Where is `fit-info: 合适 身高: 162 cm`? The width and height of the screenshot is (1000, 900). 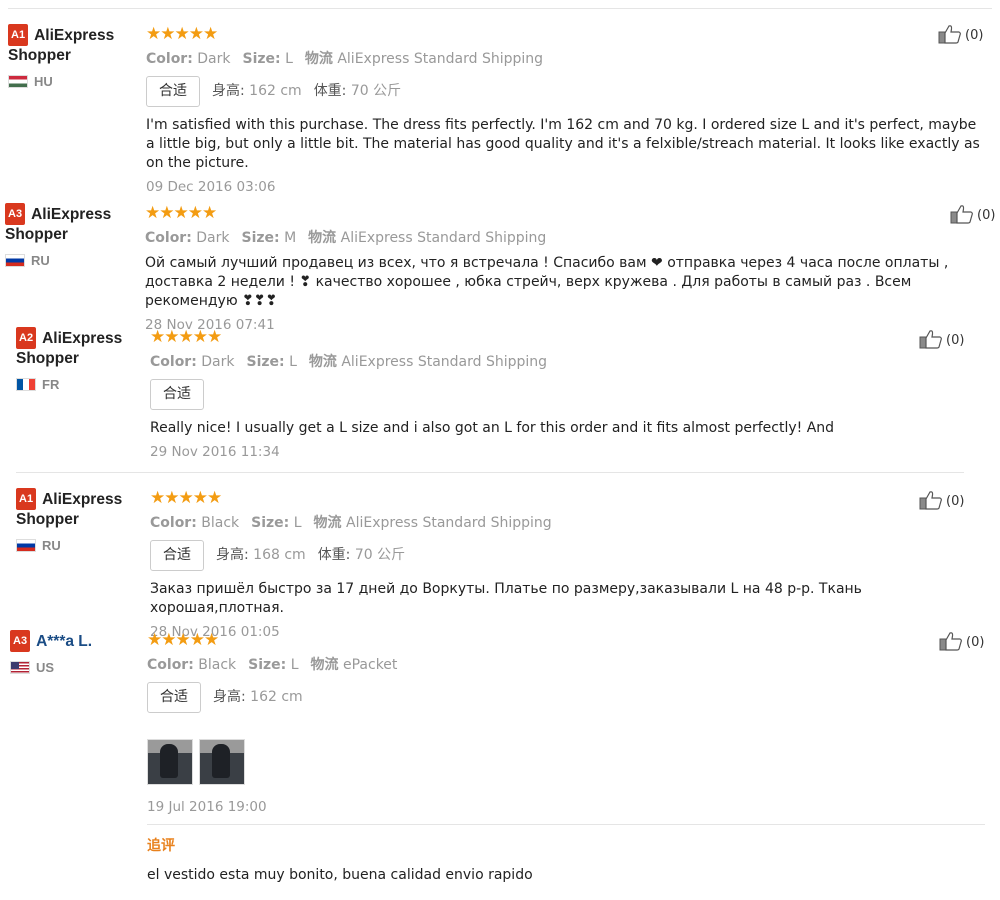 fit-info: 合适 身高: 162 cm is located at coordinates (566, 697).